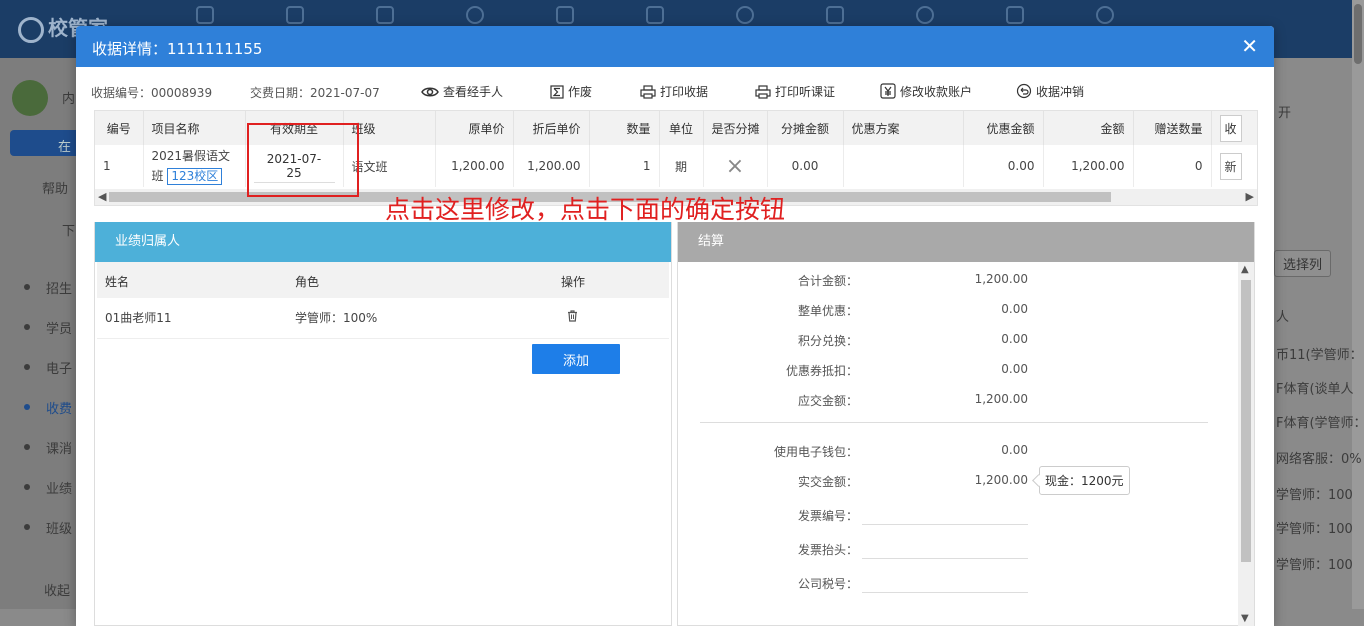 This screenshot has height=626, width=1364. What do you see at coordinates (119, 128) in the screenshot?
I see `col-header-no: 编号` at bounding box center [119, 128].